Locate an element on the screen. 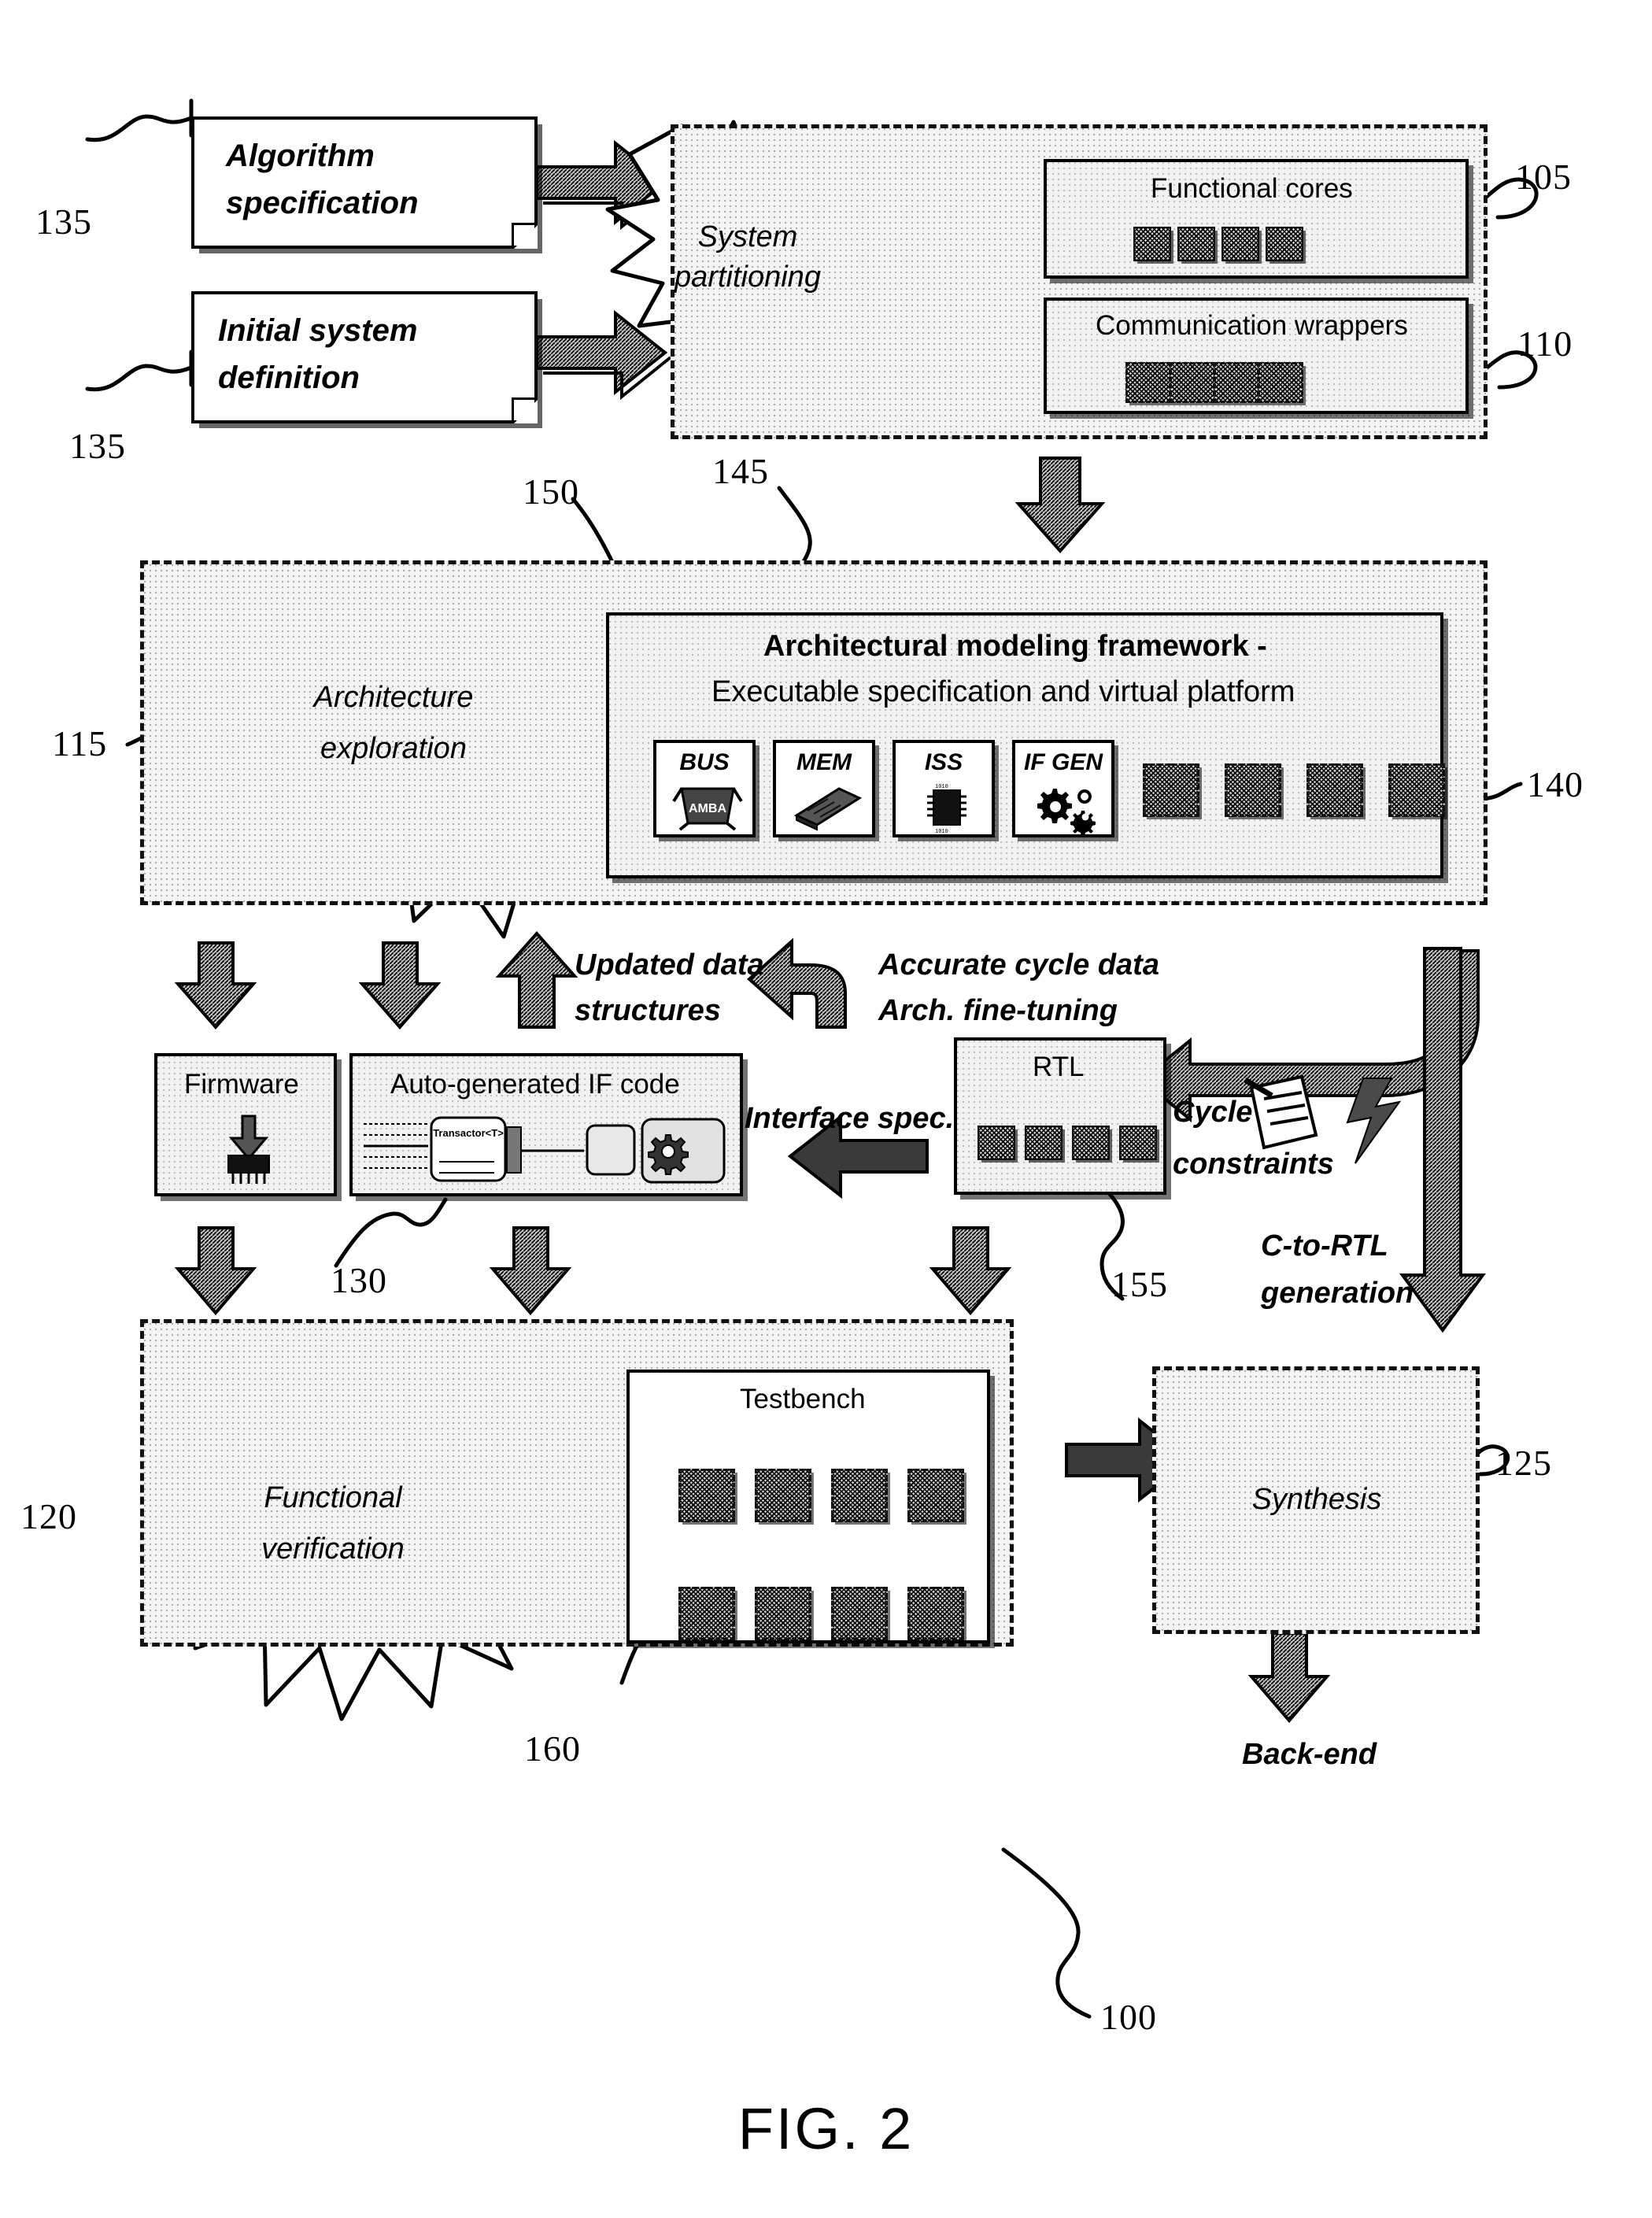 Image resolution: width=1652 pixels, height=2218 pixels. ref-105: 105 is located at coordinates (1544, 177).